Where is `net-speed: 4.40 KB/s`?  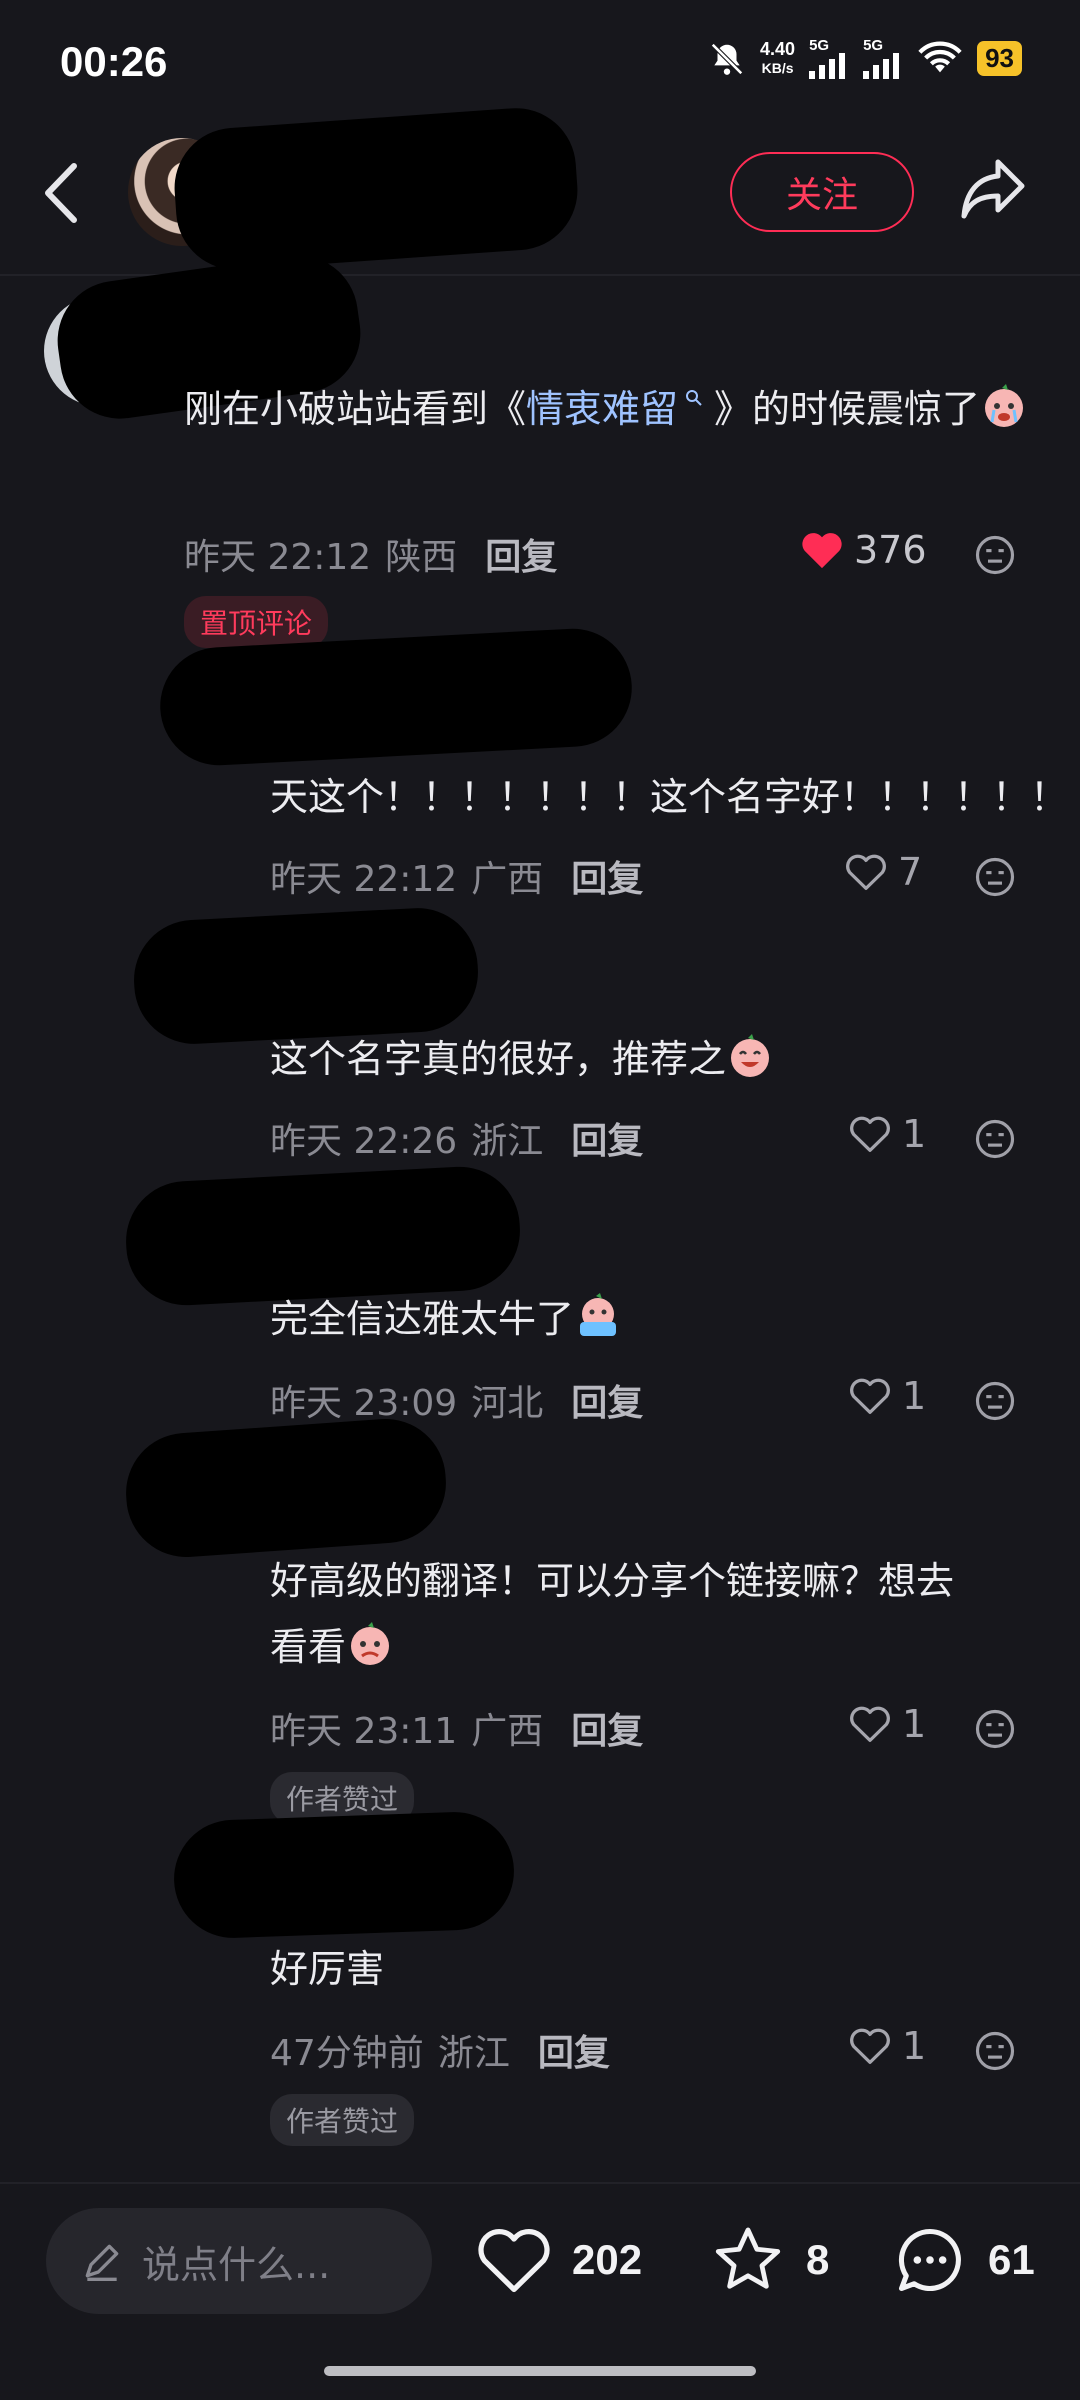
net-speed: 4.40 KB/s is located at coordinates (778, 57).